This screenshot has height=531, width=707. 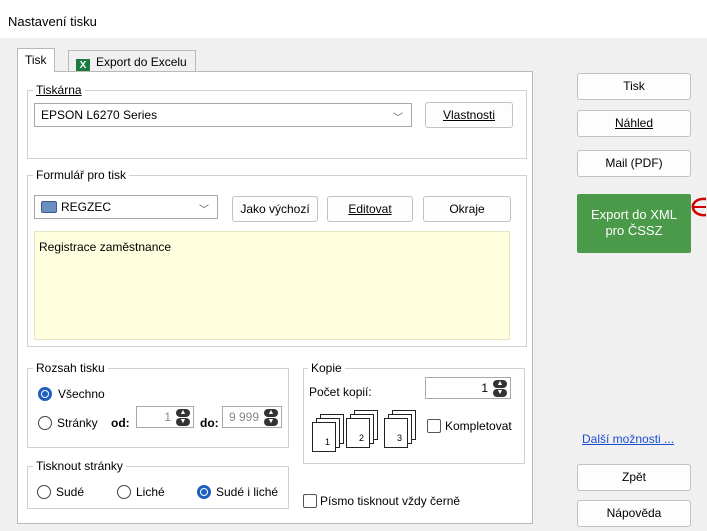 I want to click on from-spinner: 1 ▲ ▼, so click(x=165, y=417).